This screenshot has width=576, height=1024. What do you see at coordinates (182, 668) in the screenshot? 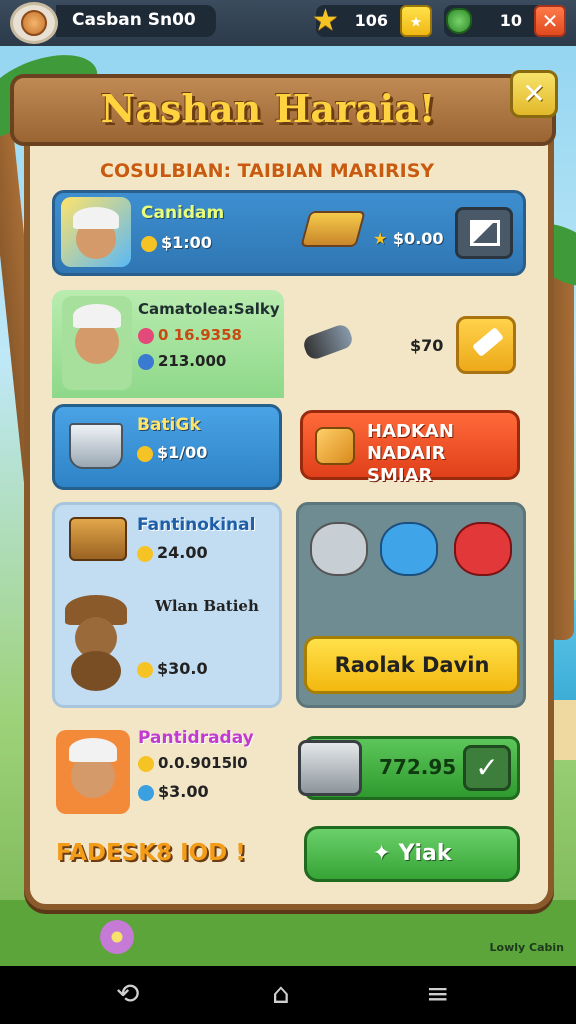
I see `row4-price-text: $30.0` at bounding box center [182, 668].